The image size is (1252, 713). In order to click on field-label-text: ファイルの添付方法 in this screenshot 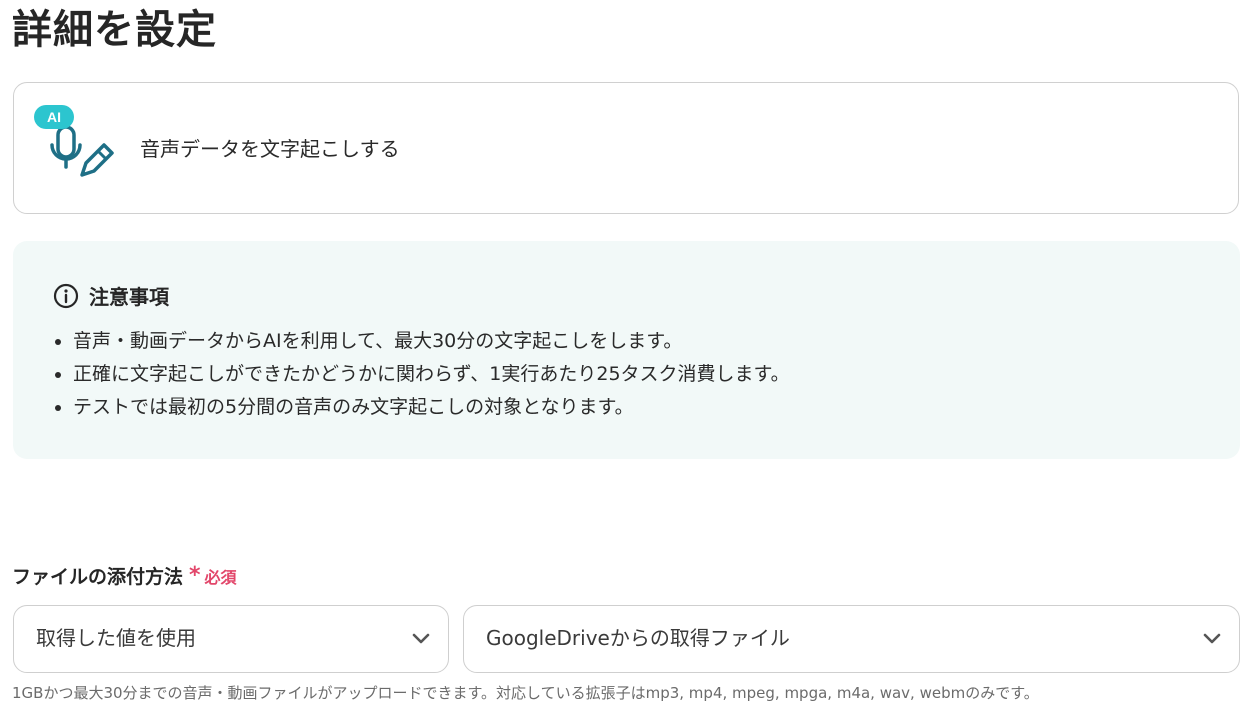, I will do `click(98, 577)`.